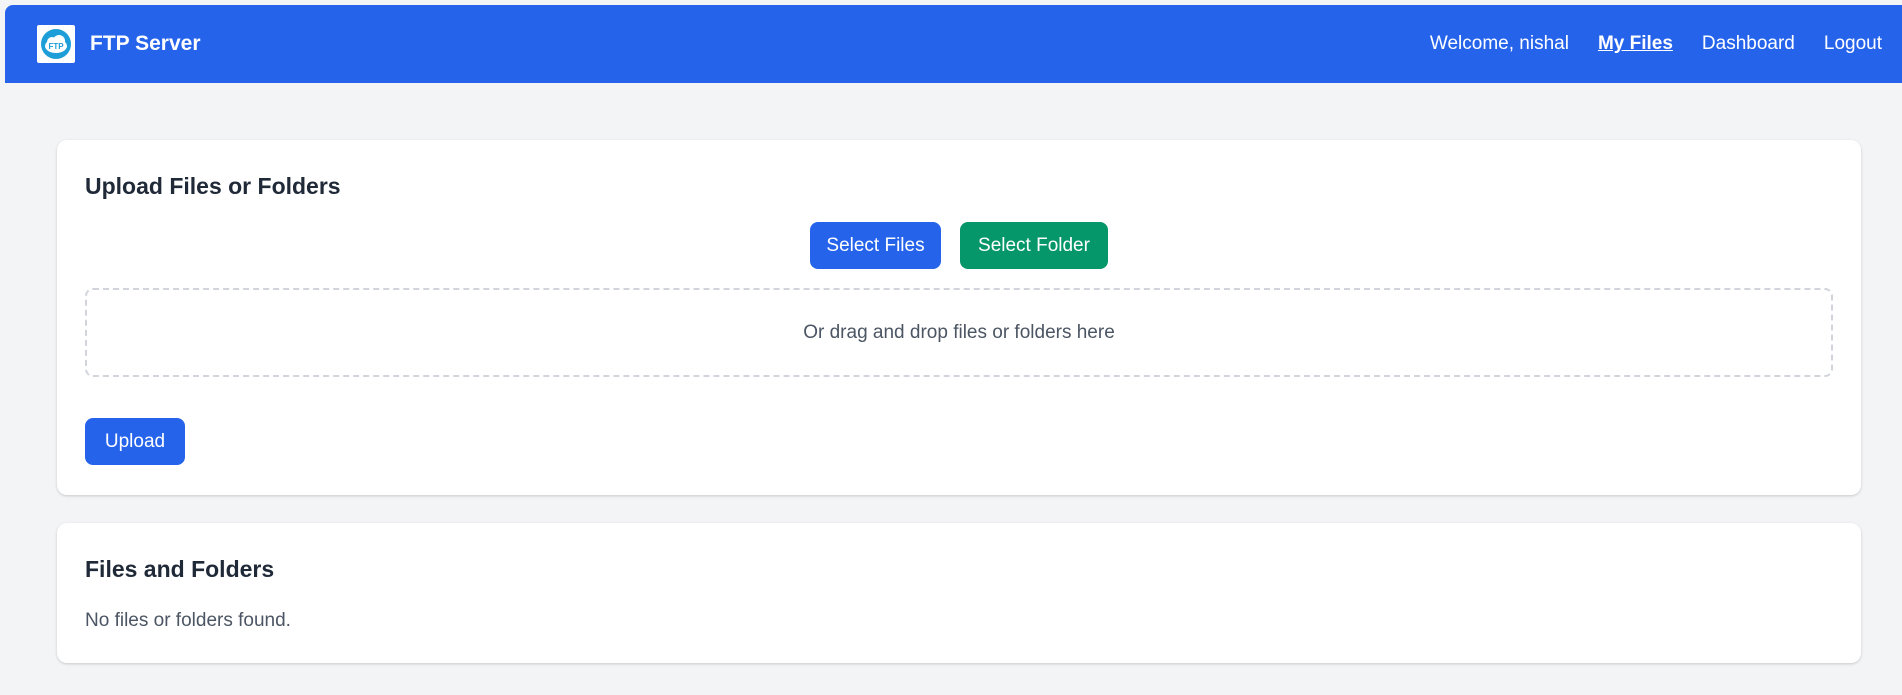 The width and height of the screenshot is (1902, 695). What do you see at coordinates (875, 245) in the screenshot?
I see `select-files-button: Select Files` at bounding box center [875, 245].